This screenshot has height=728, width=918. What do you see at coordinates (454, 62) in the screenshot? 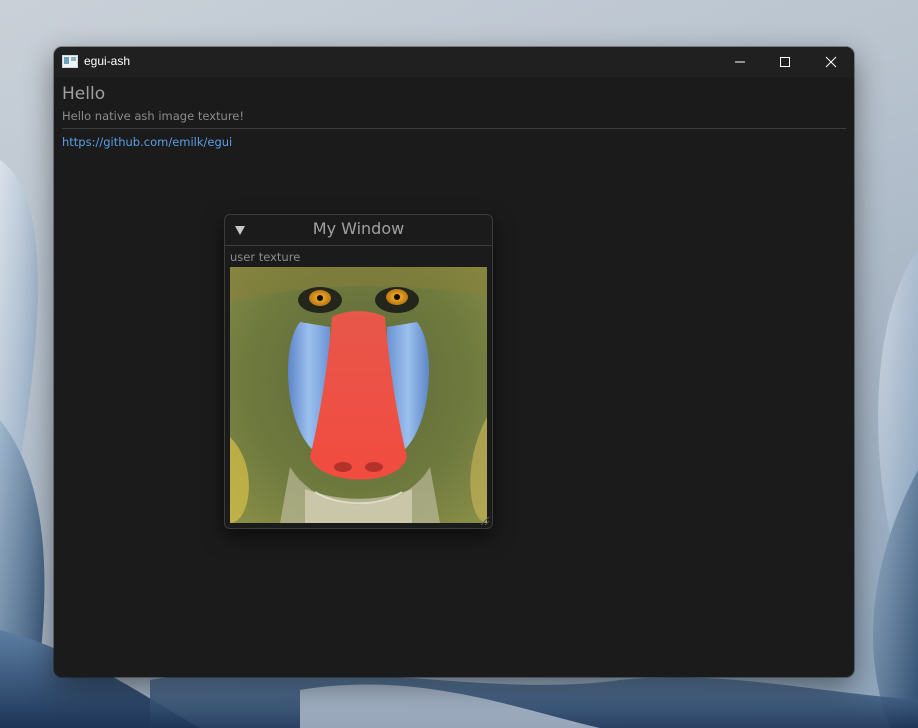
I see `title-bar: egui-ash` at bounding box center [454, 62].